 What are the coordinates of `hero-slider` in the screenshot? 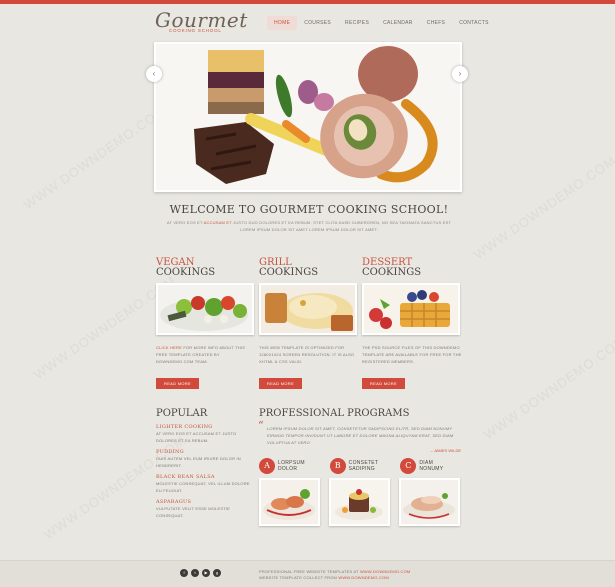 It's located at (308, 117).